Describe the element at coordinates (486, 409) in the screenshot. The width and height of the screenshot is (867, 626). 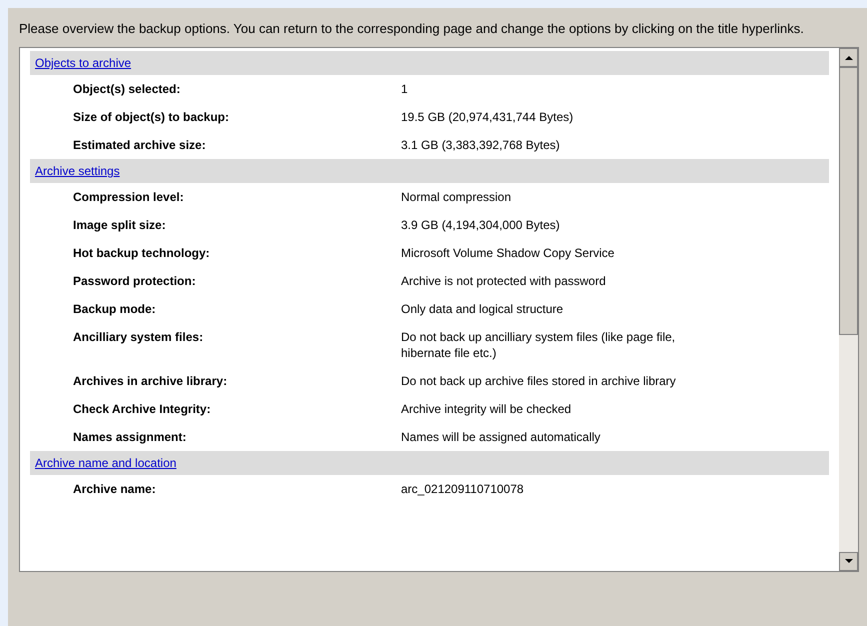
I see `option-value: Archive integrity will be checked` at that location.